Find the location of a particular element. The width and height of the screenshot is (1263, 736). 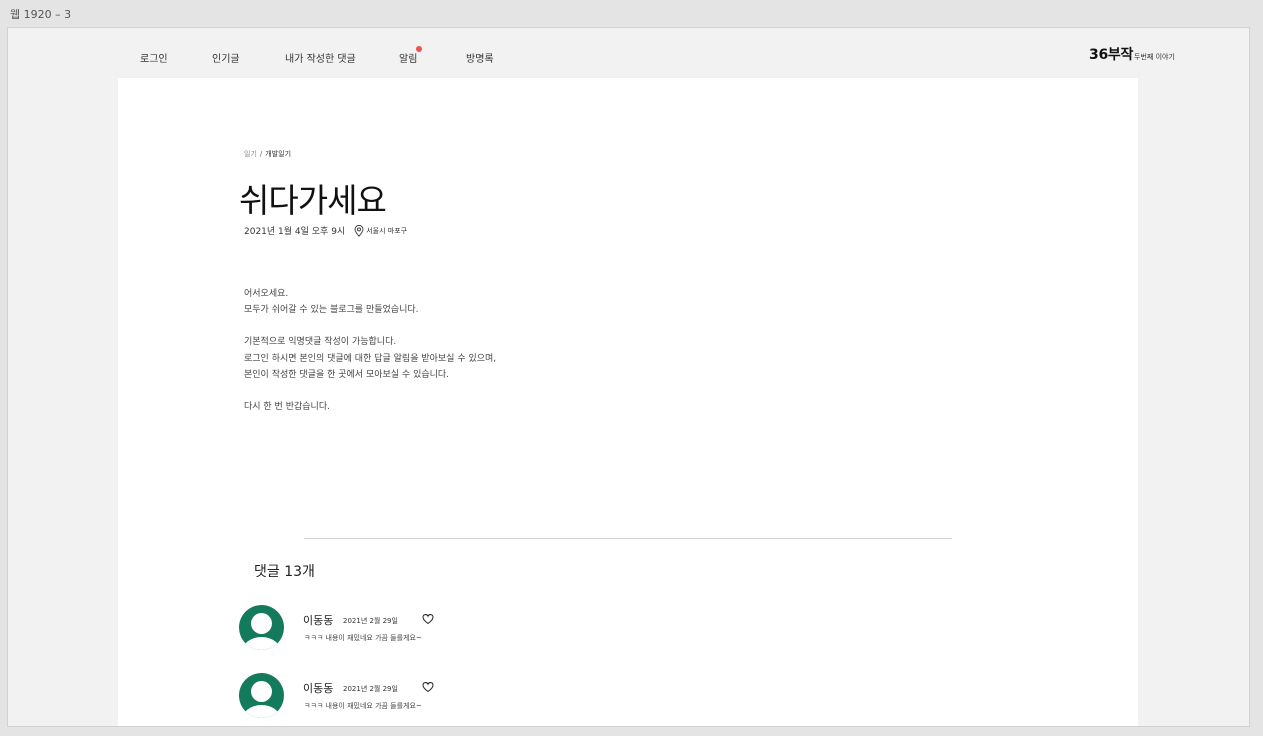

nav-login: 로그인 is located at coordinates (154, 57).